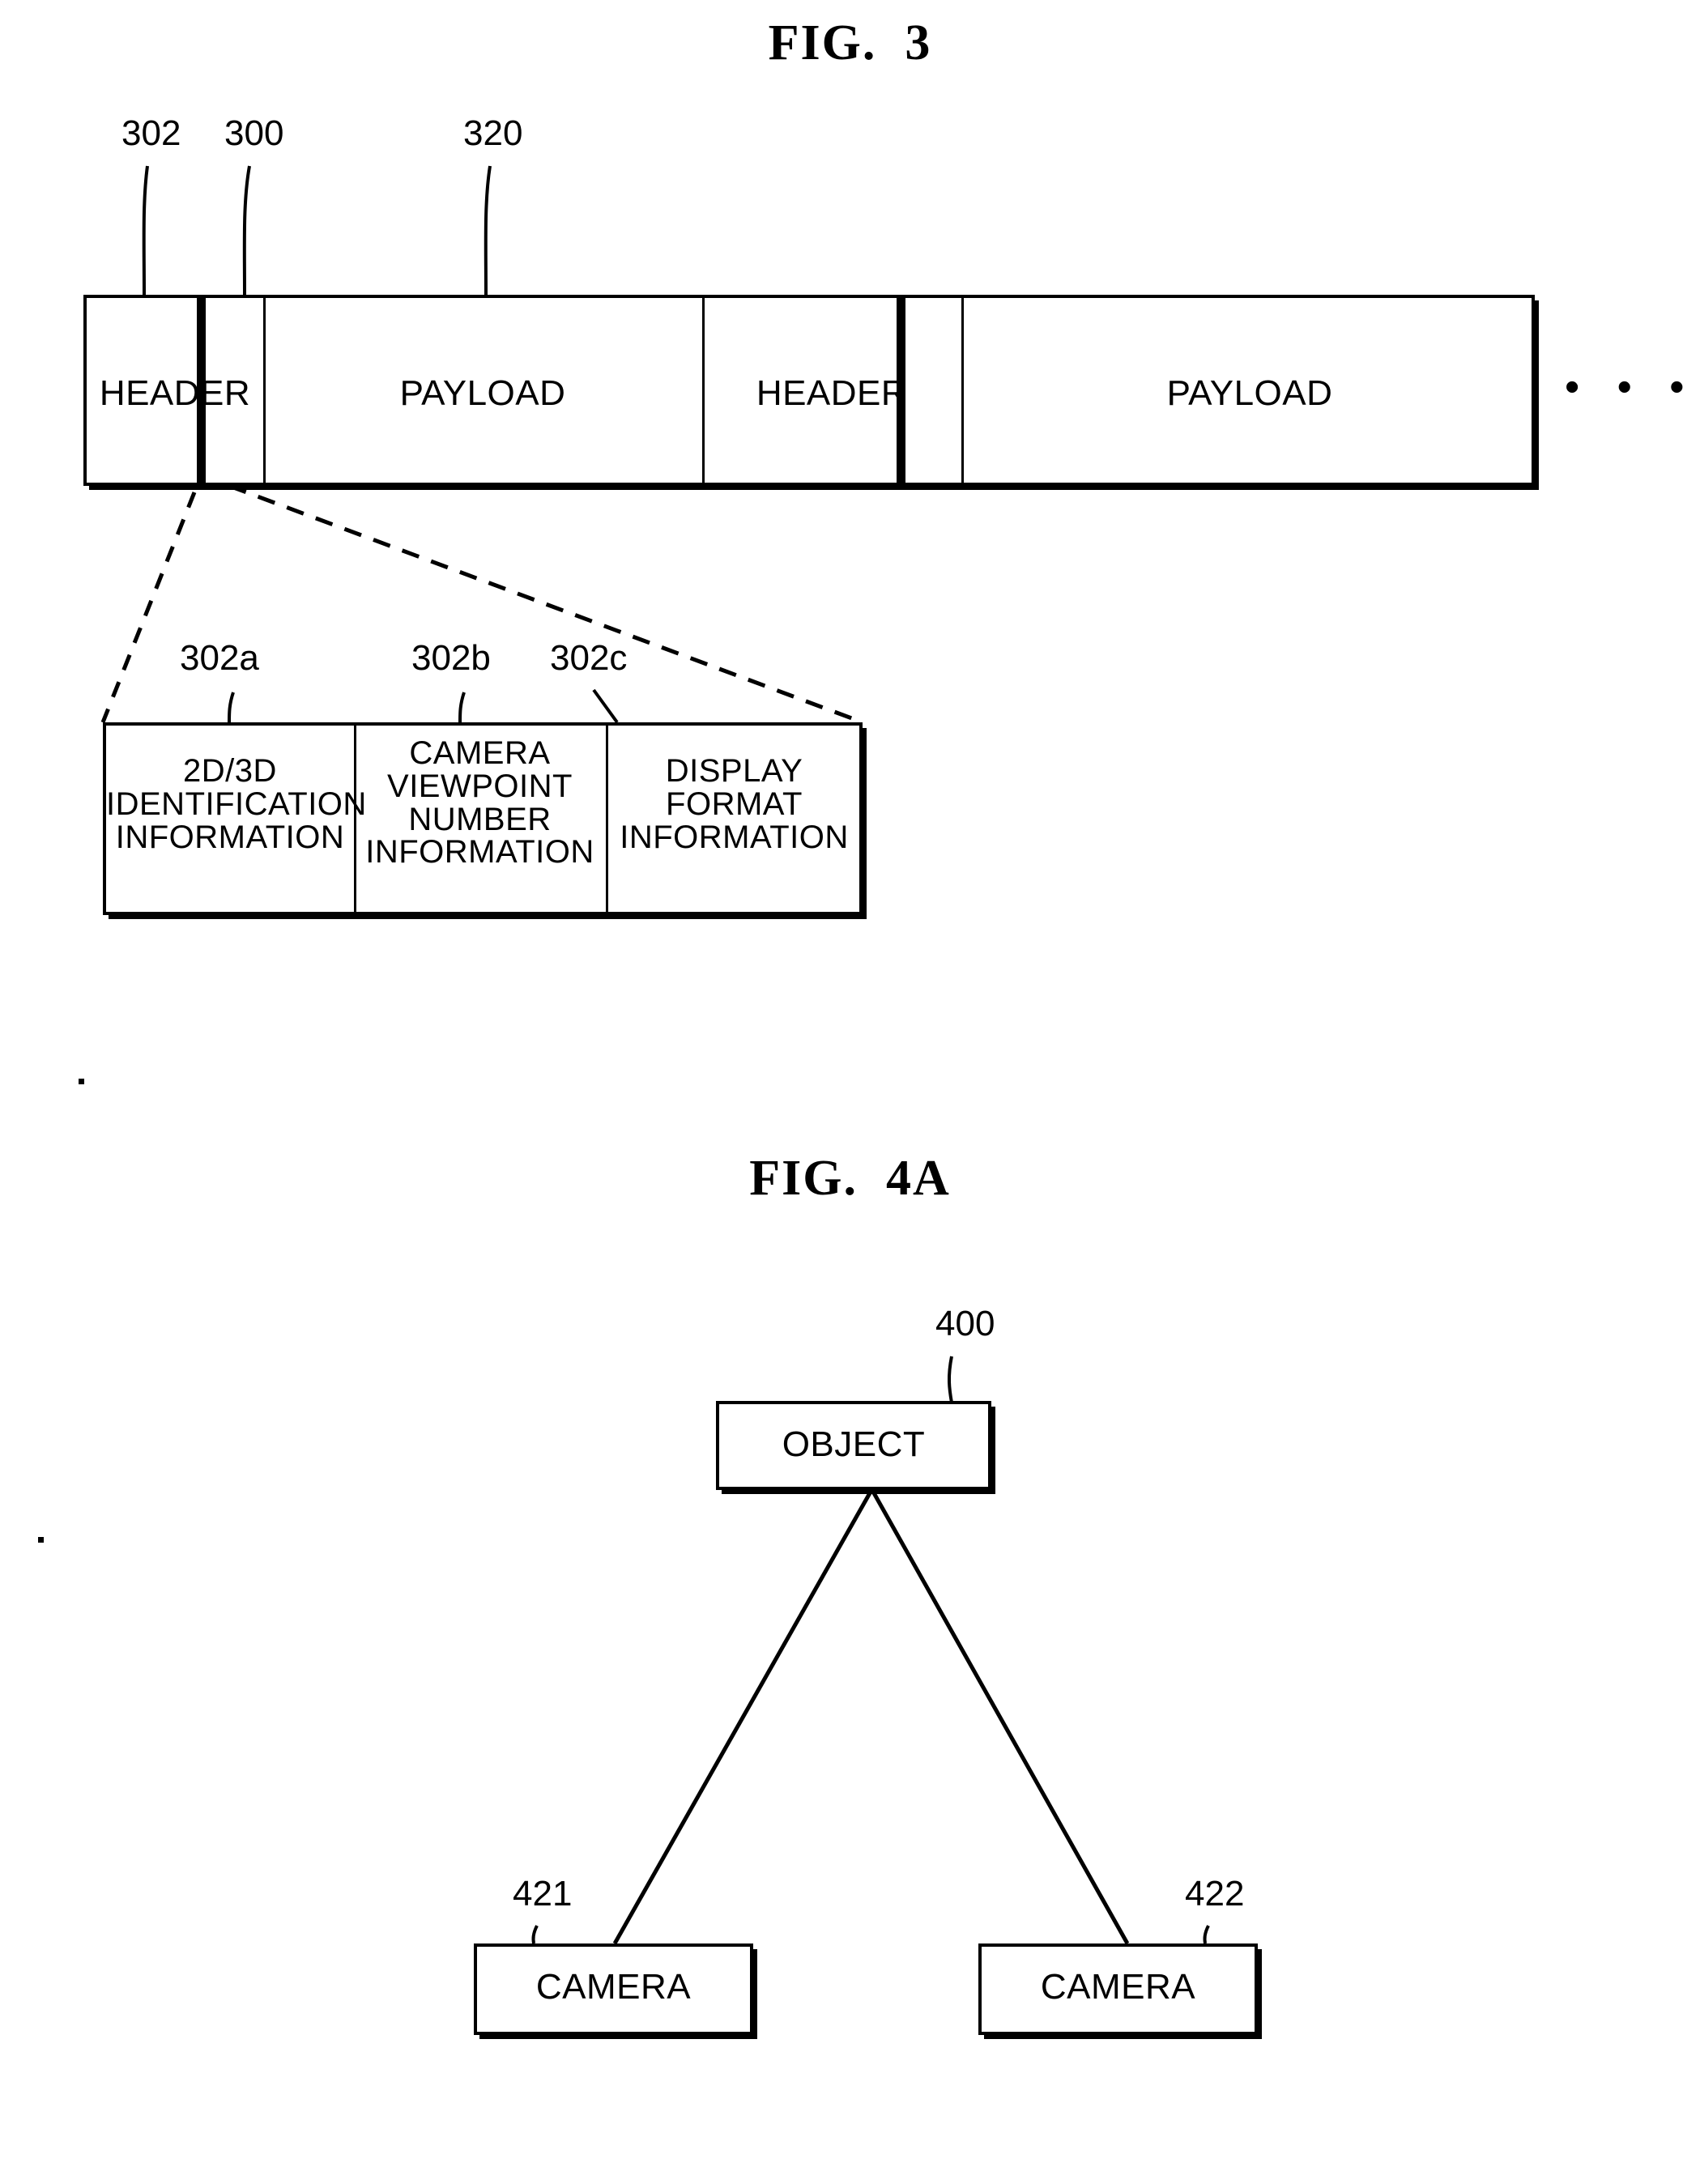 The image size is (1700, 2184). I want to click on camera-left-box: CAMERA, so click(613, 1989).